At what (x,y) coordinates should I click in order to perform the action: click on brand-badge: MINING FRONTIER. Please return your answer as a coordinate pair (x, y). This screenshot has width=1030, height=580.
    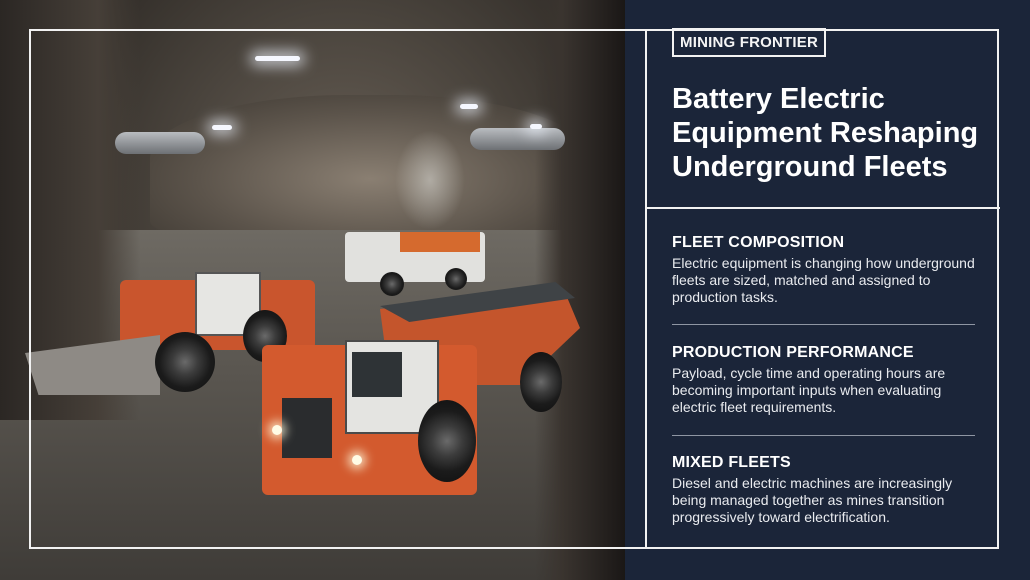
    Looking at the image, I should click on (749, 42).